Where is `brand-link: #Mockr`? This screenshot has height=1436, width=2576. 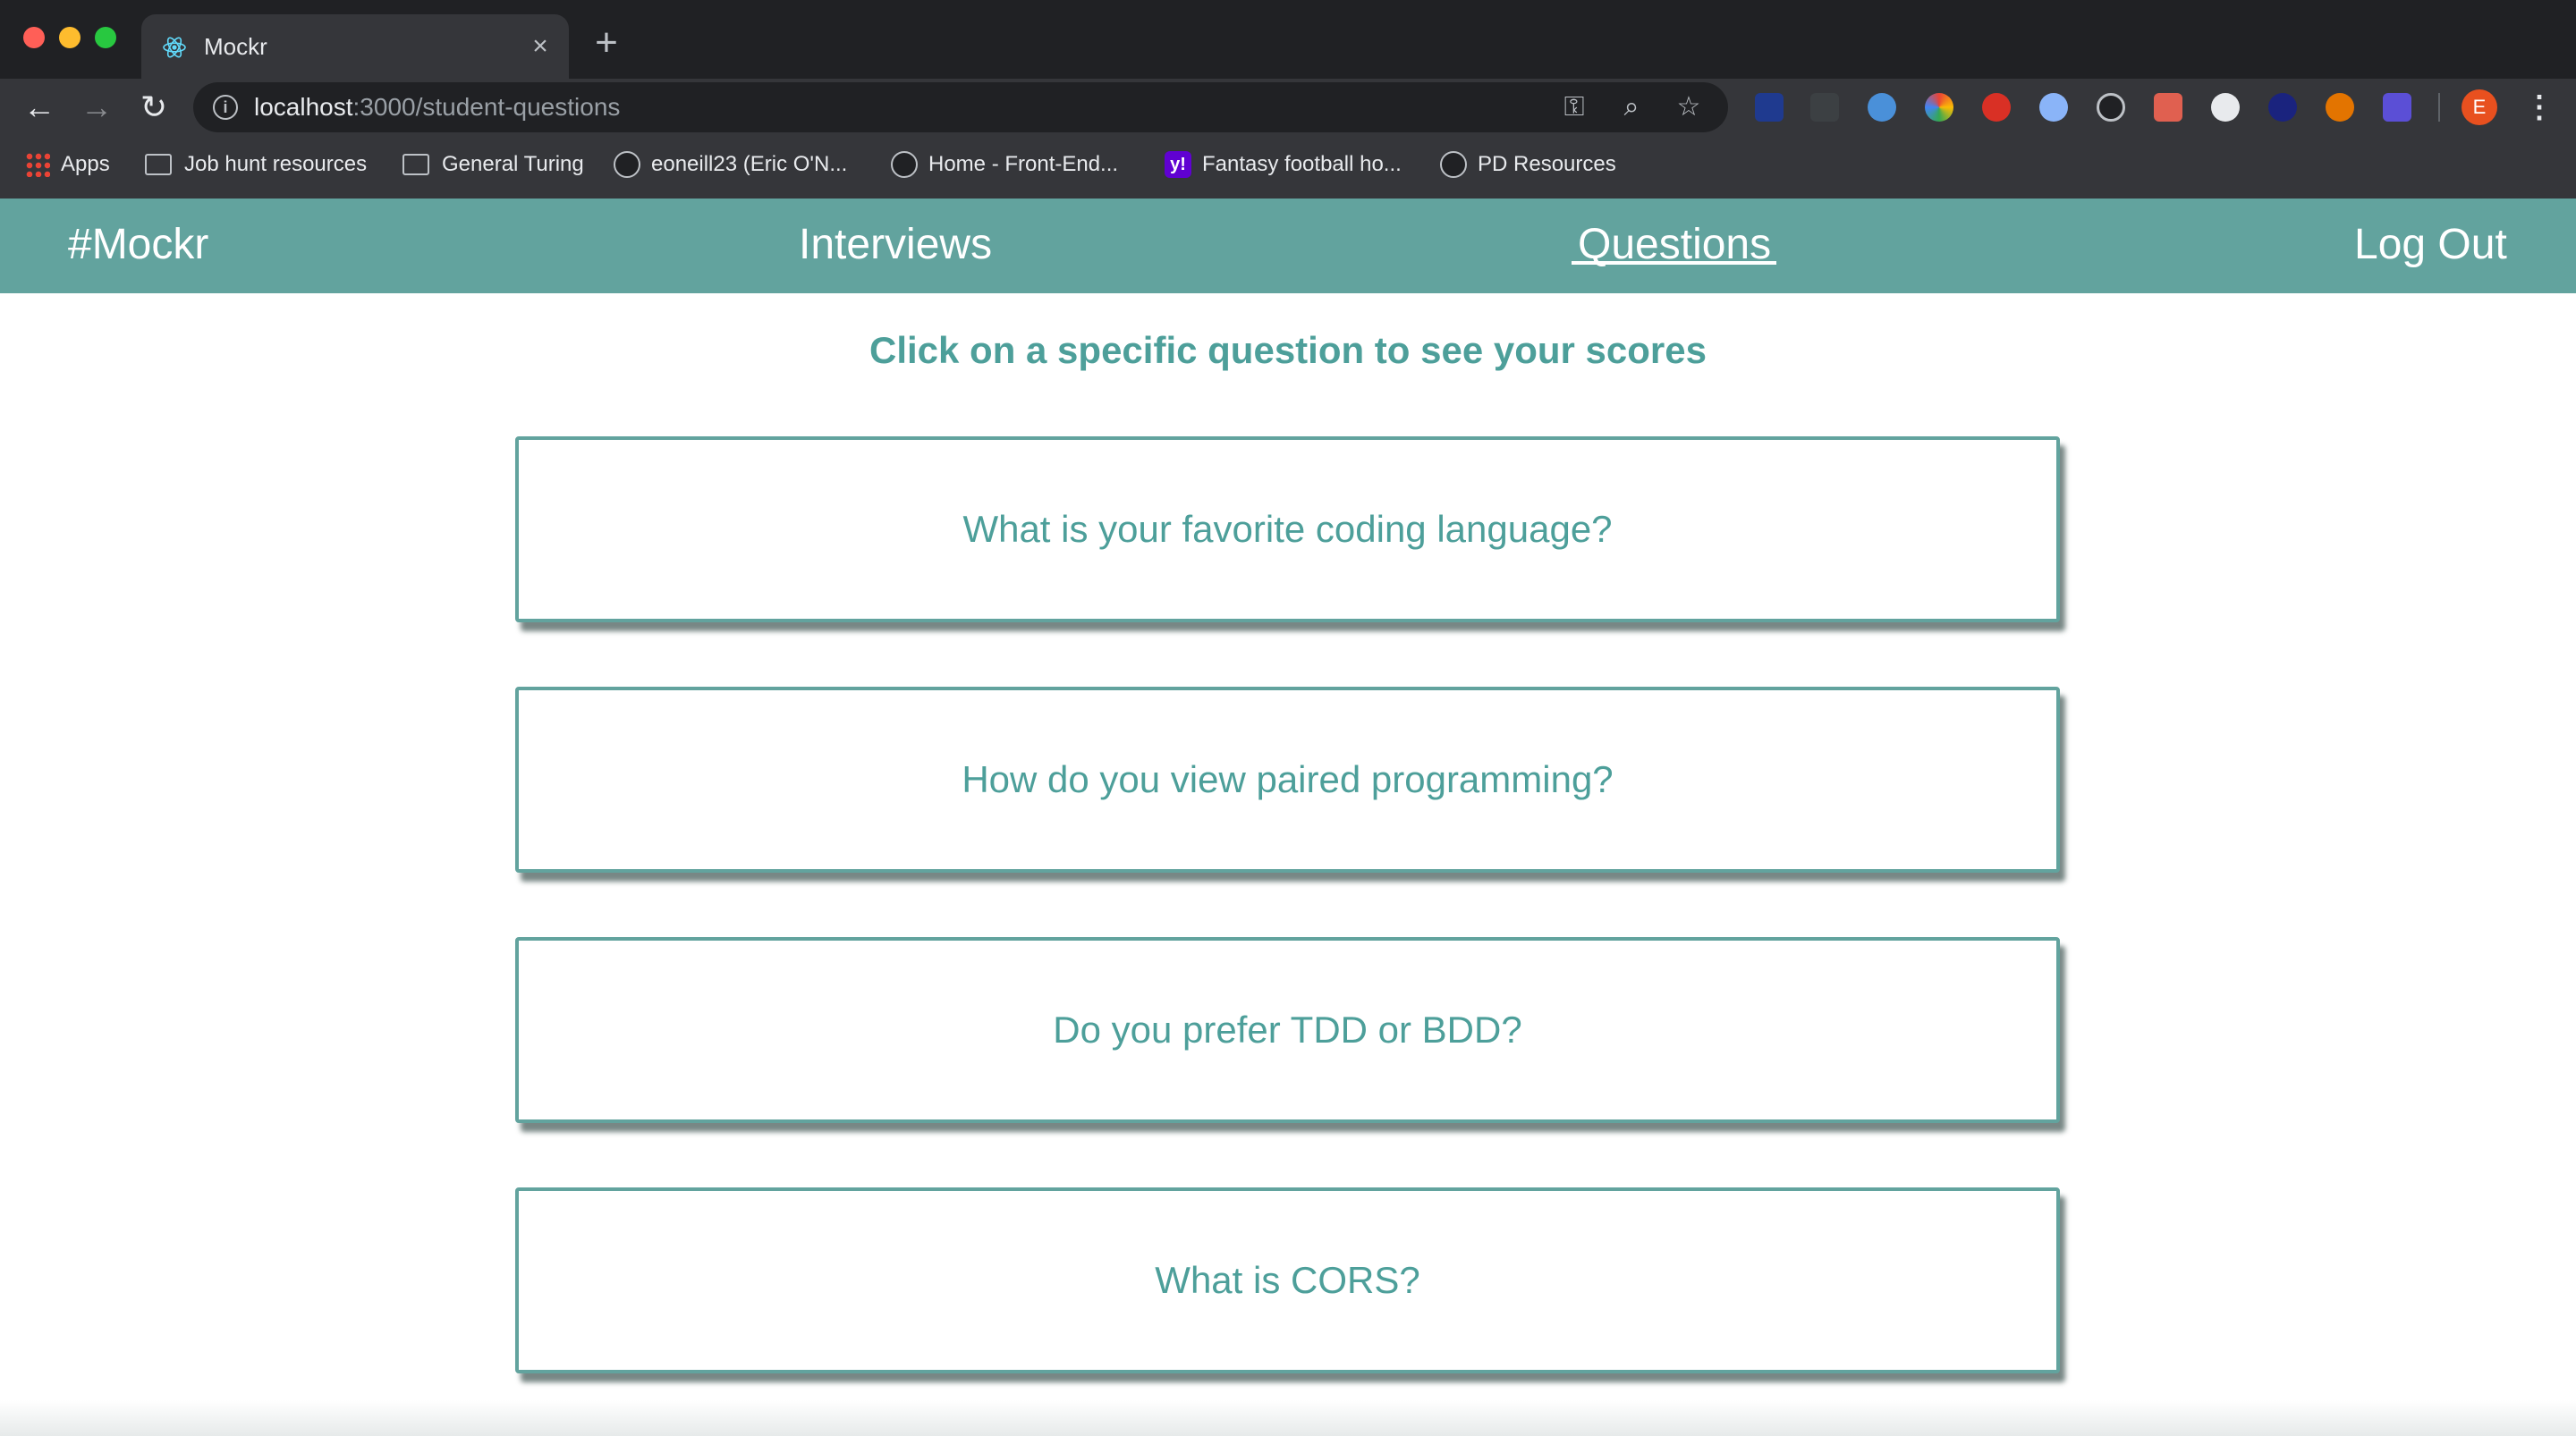 brand-link: #Mockr is located at coordinates (138, 245).